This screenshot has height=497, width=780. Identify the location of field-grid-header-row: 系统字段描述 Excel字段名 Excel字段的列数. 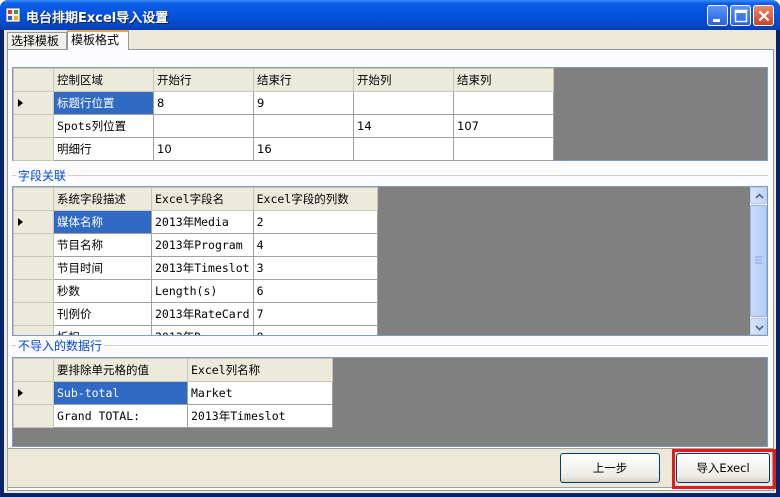
(195, 199).